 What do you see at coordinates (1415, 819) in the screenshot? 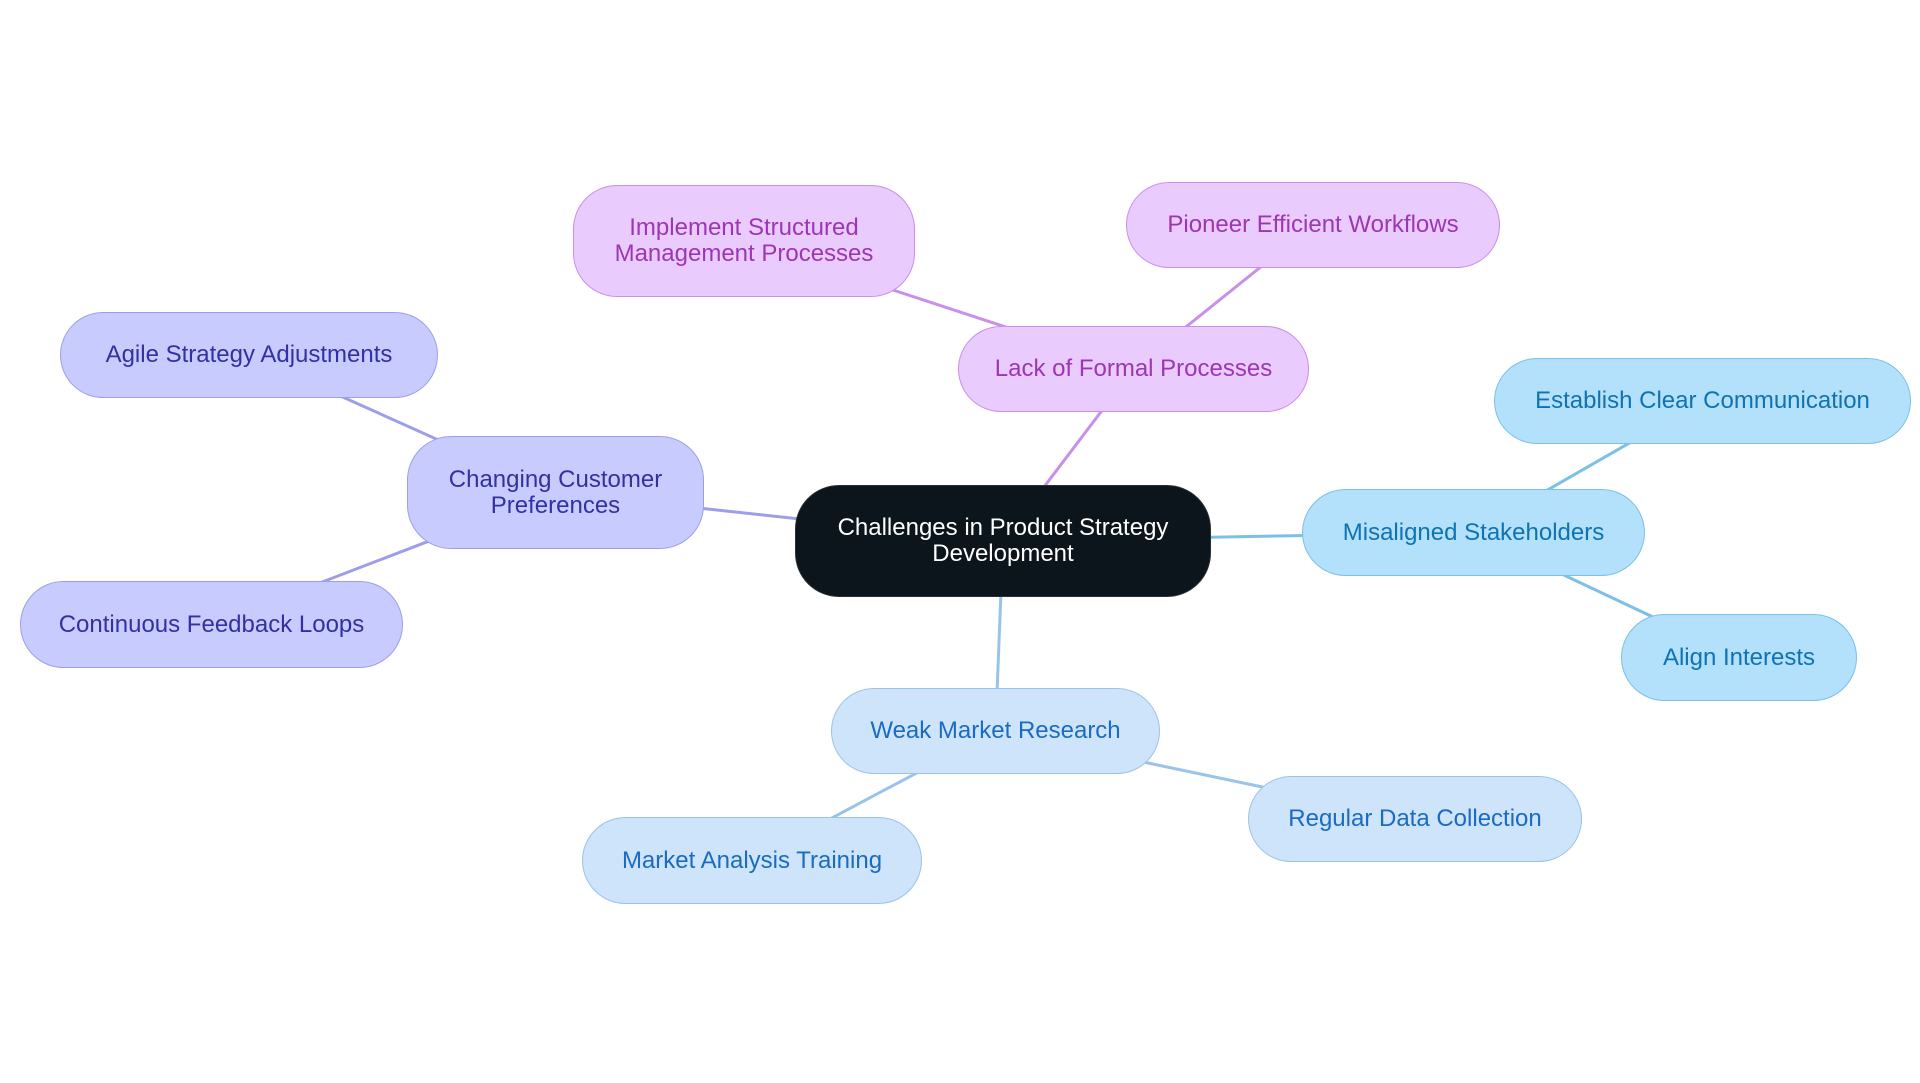
I see `node-regular-data-collection: Regular Data Collection` at bounding box center [1415, 819].